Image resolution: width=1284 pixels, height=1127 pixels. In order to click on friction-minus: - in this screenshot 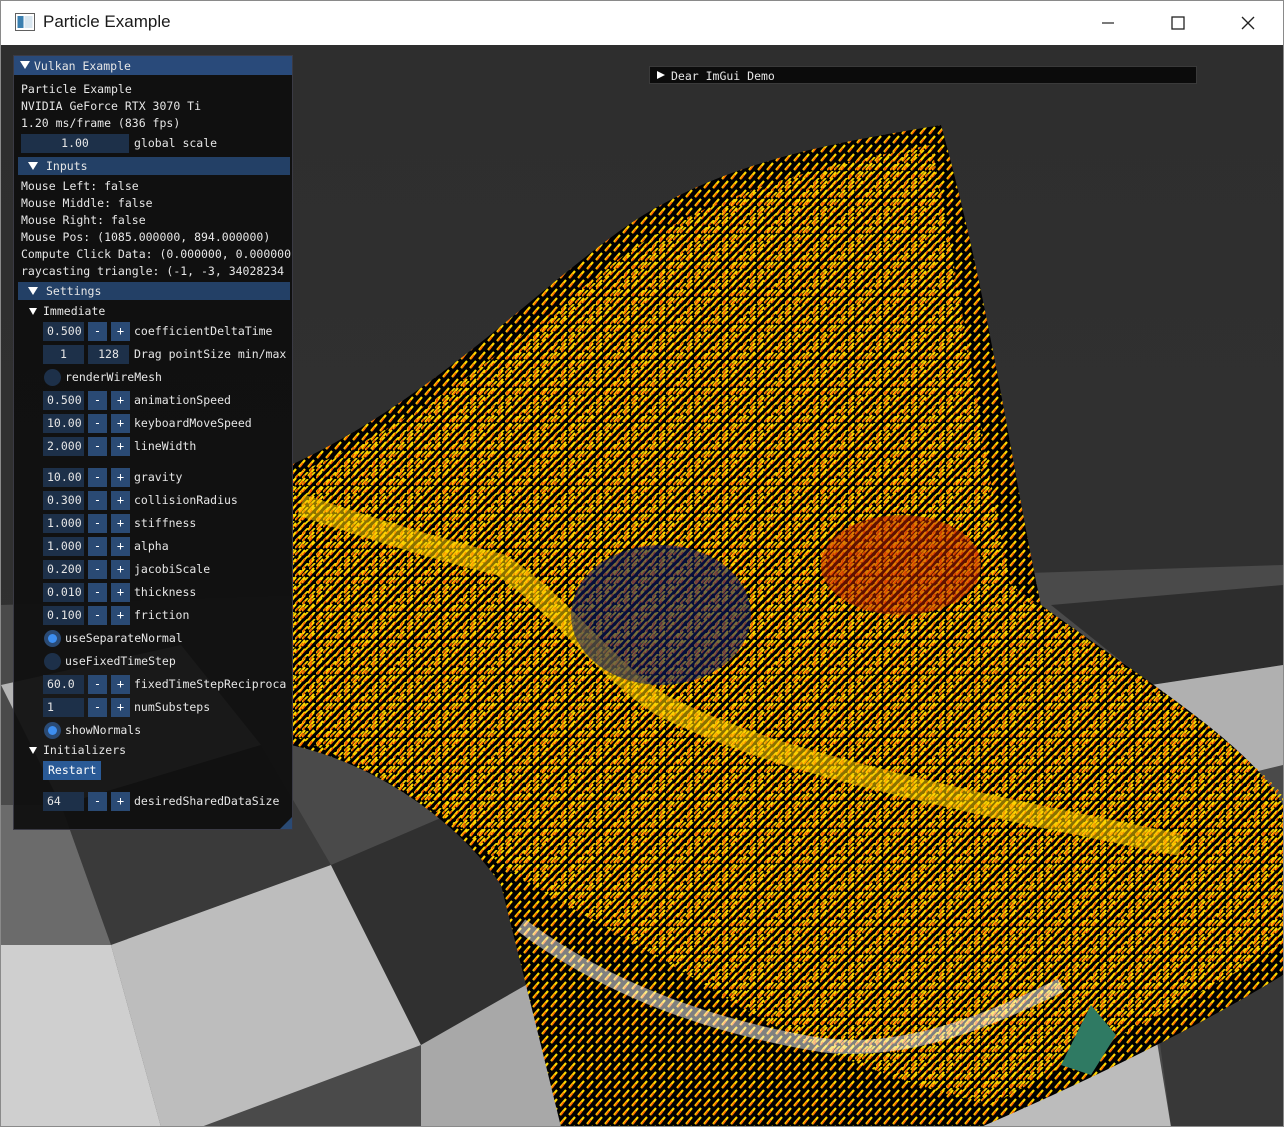, I will do `click(97, 615)`.